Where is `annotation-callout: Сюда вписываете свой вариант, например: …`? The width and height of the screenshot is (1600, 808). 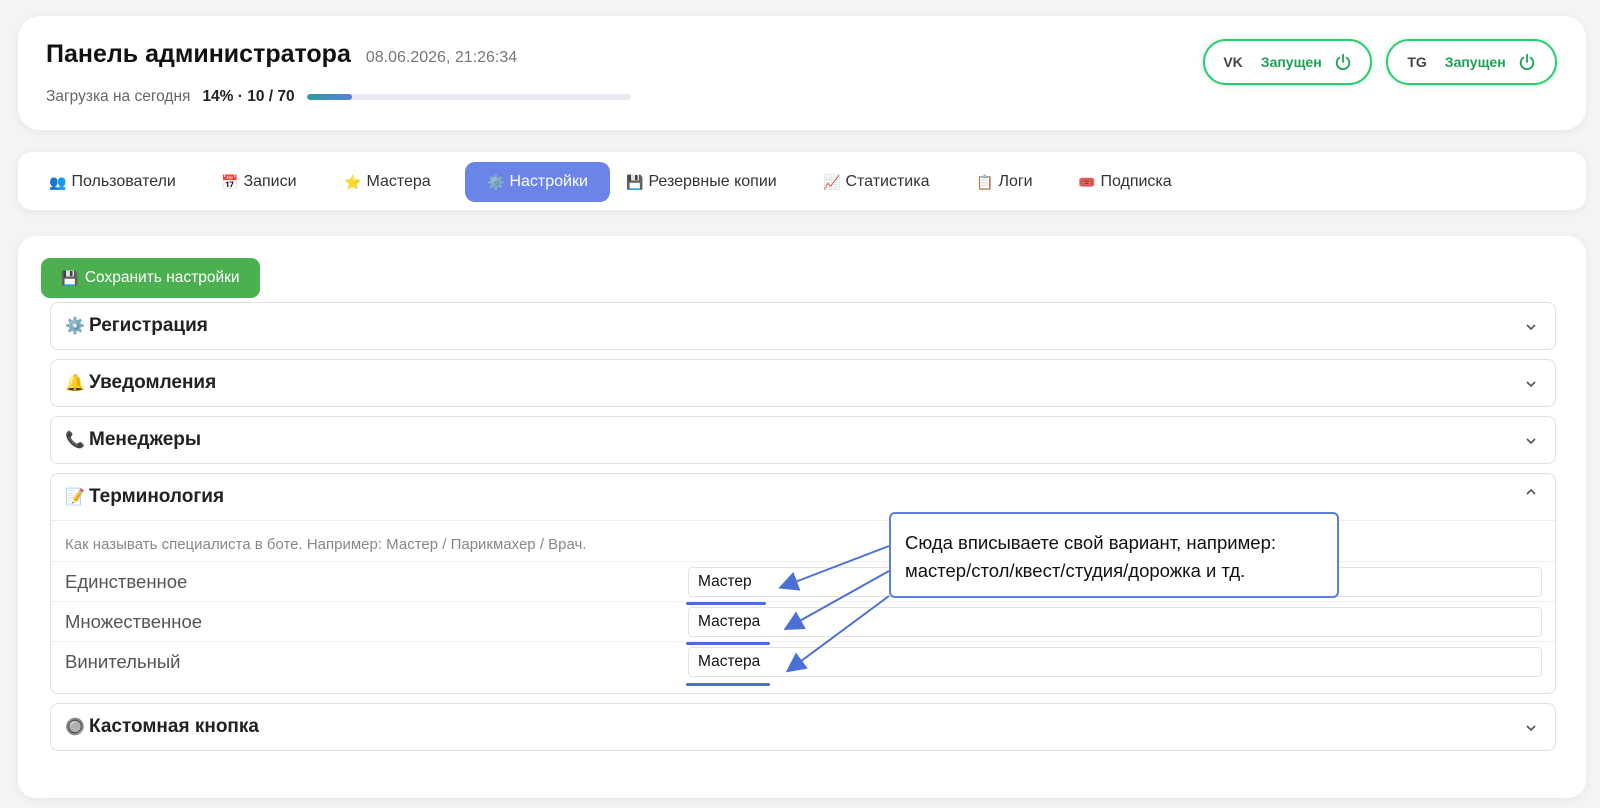
annotation-callout: Сюда вписываете свой вариант, например: … is located at coordinates (1114, 555).